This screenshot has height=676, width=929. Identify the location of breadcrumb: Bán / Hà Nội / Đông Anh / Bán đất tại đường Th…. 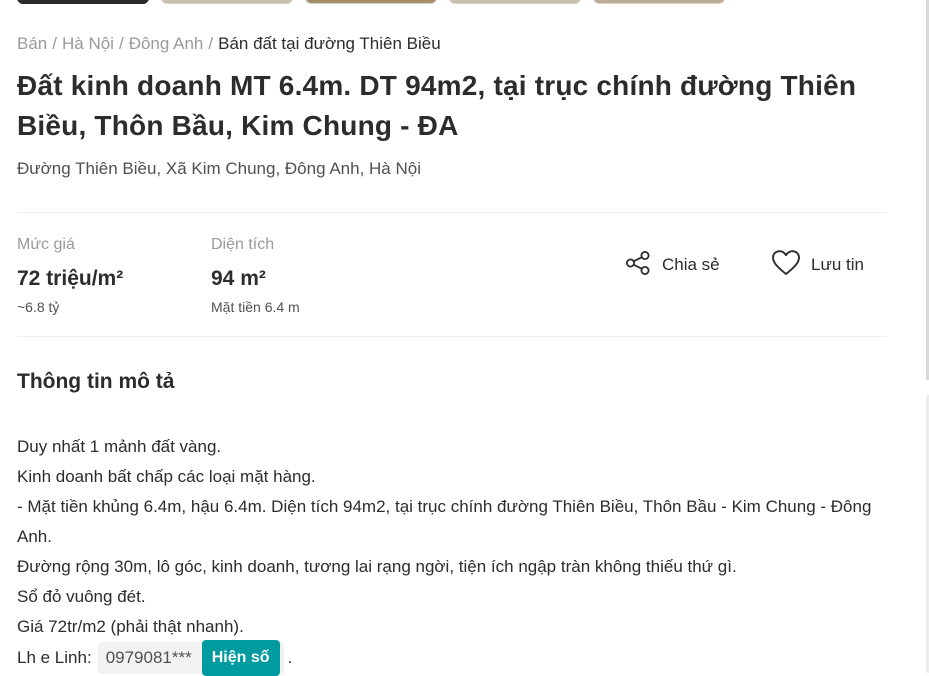
(229, 44).